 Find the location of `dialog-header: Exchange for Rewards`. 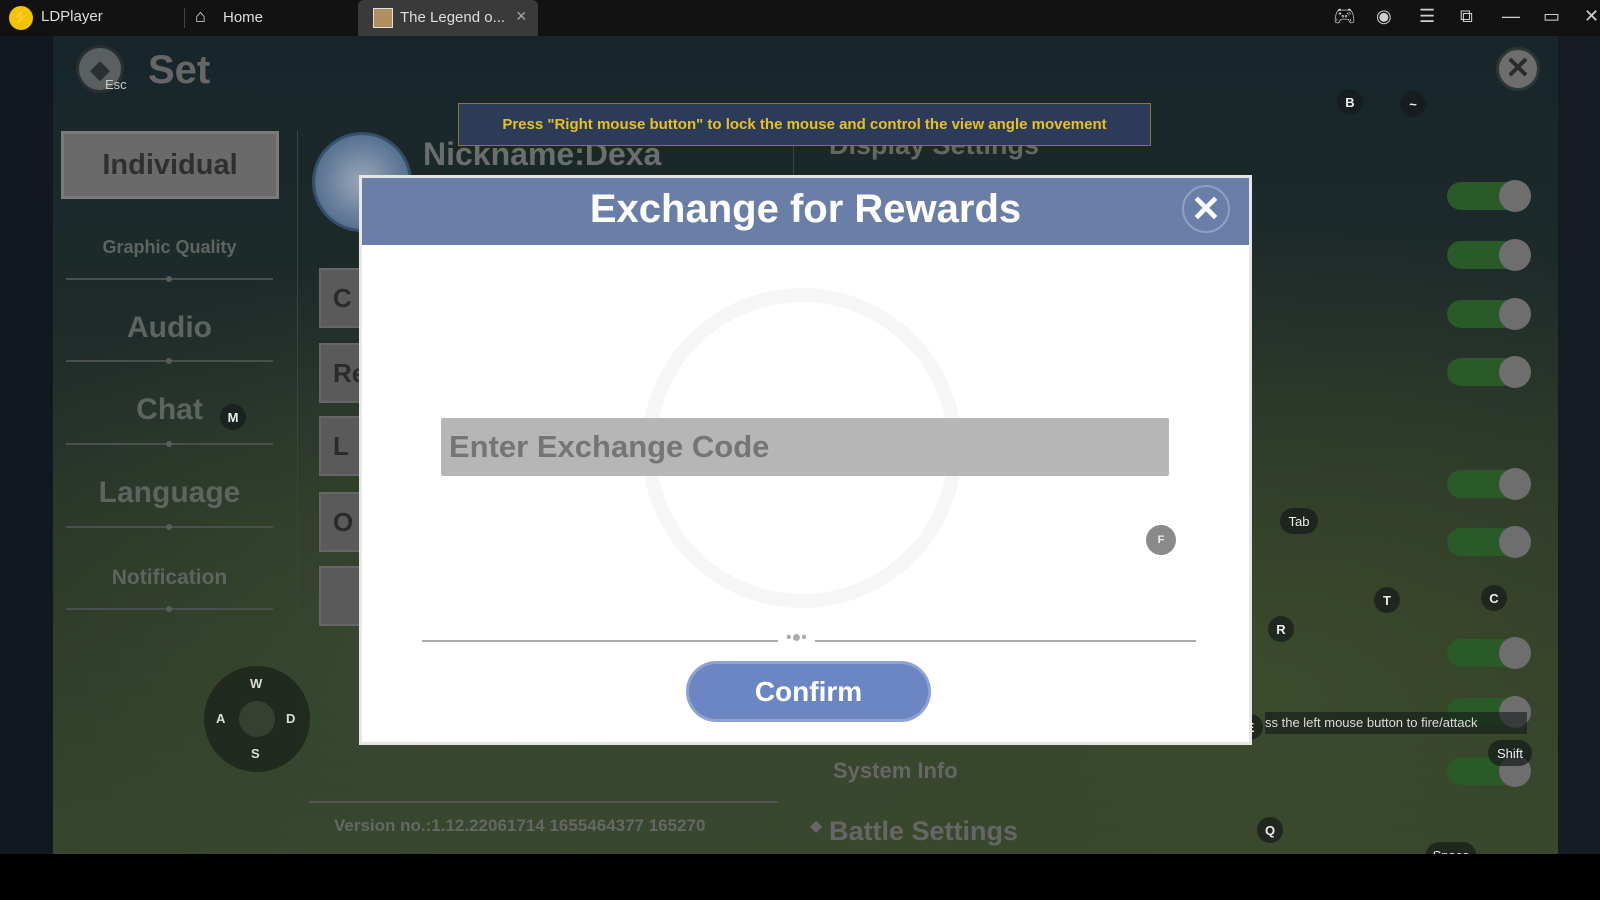

dialog-header: Exchange for Rewards is located at coordinates (805, 211).